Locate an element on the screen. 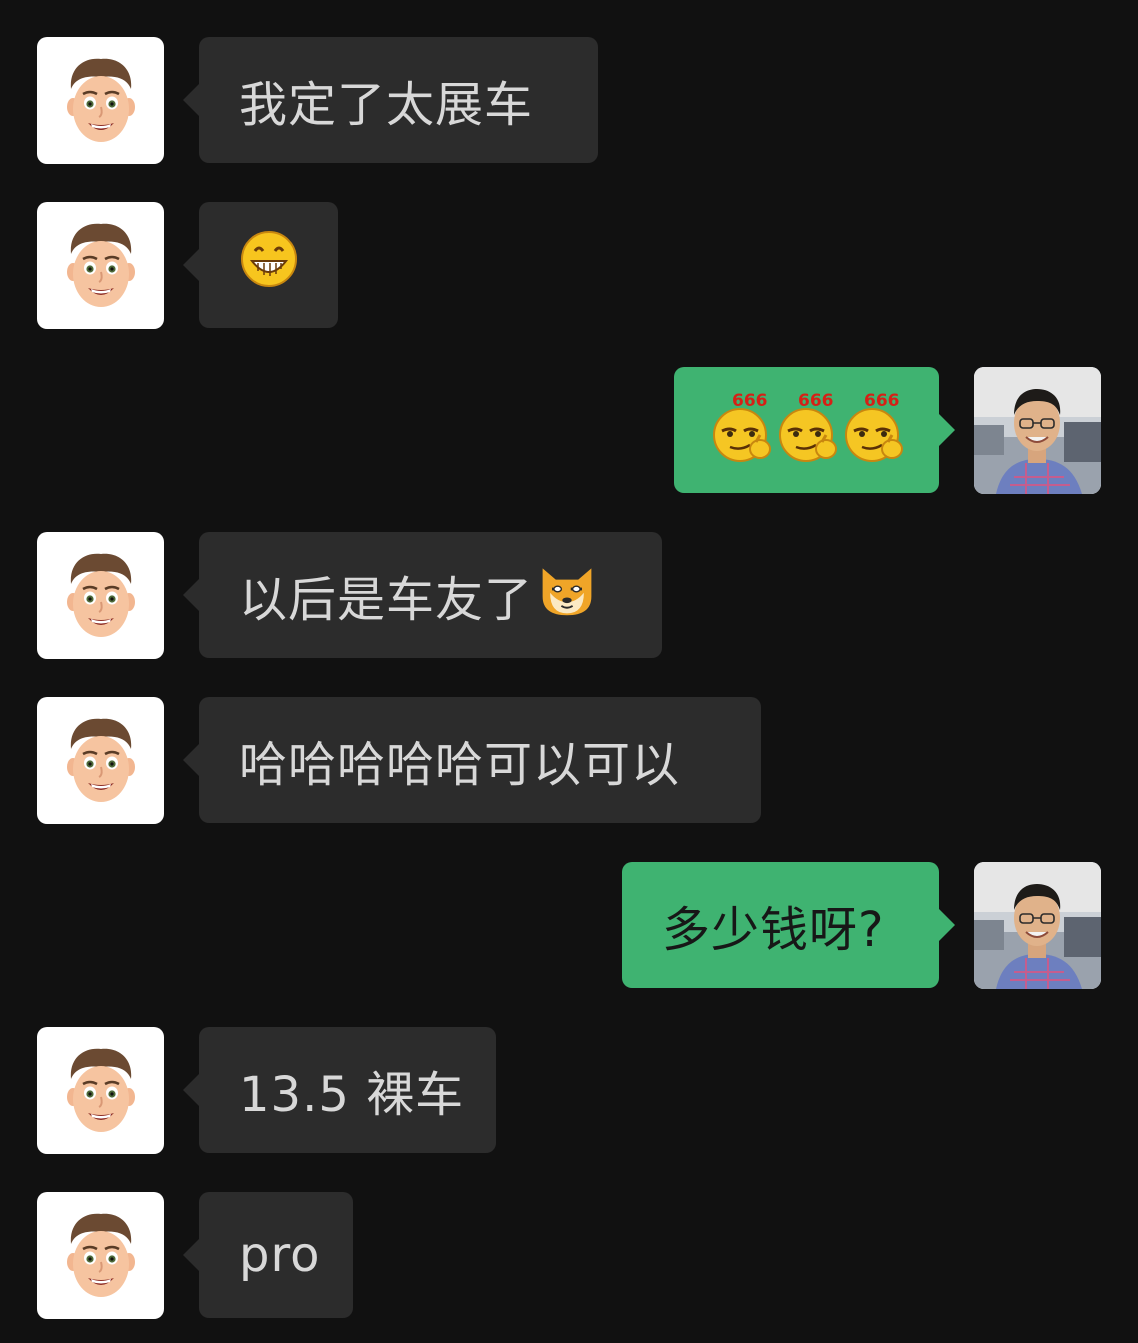 The image size is (1138, 1343). message-row: pro is located at coordinates (569, 1255).